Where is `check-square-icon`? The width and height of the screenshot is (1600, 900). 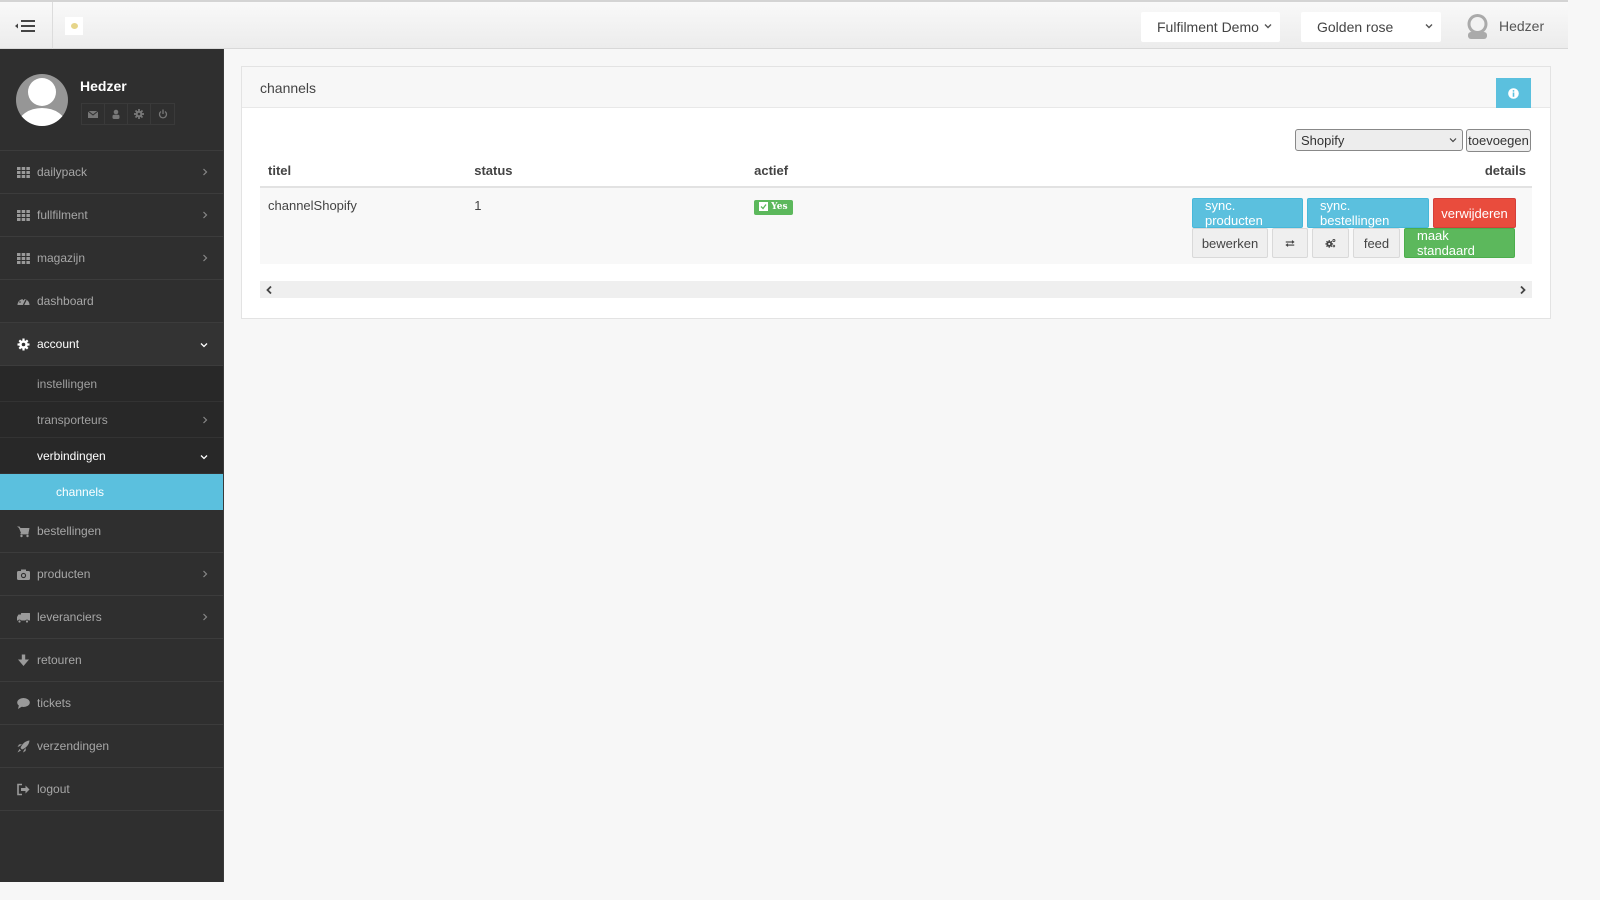 check-square-icon is located at coordinates (764, 206).